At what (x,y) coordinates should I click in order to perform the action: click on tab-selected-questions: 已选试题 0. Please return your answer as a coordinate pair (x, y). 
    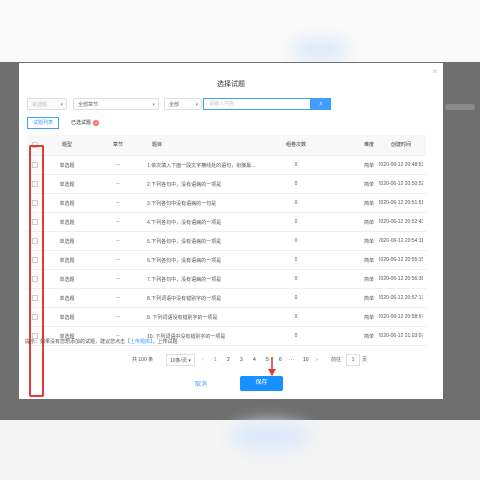
    Looking at the image, I should click on (85, 123).